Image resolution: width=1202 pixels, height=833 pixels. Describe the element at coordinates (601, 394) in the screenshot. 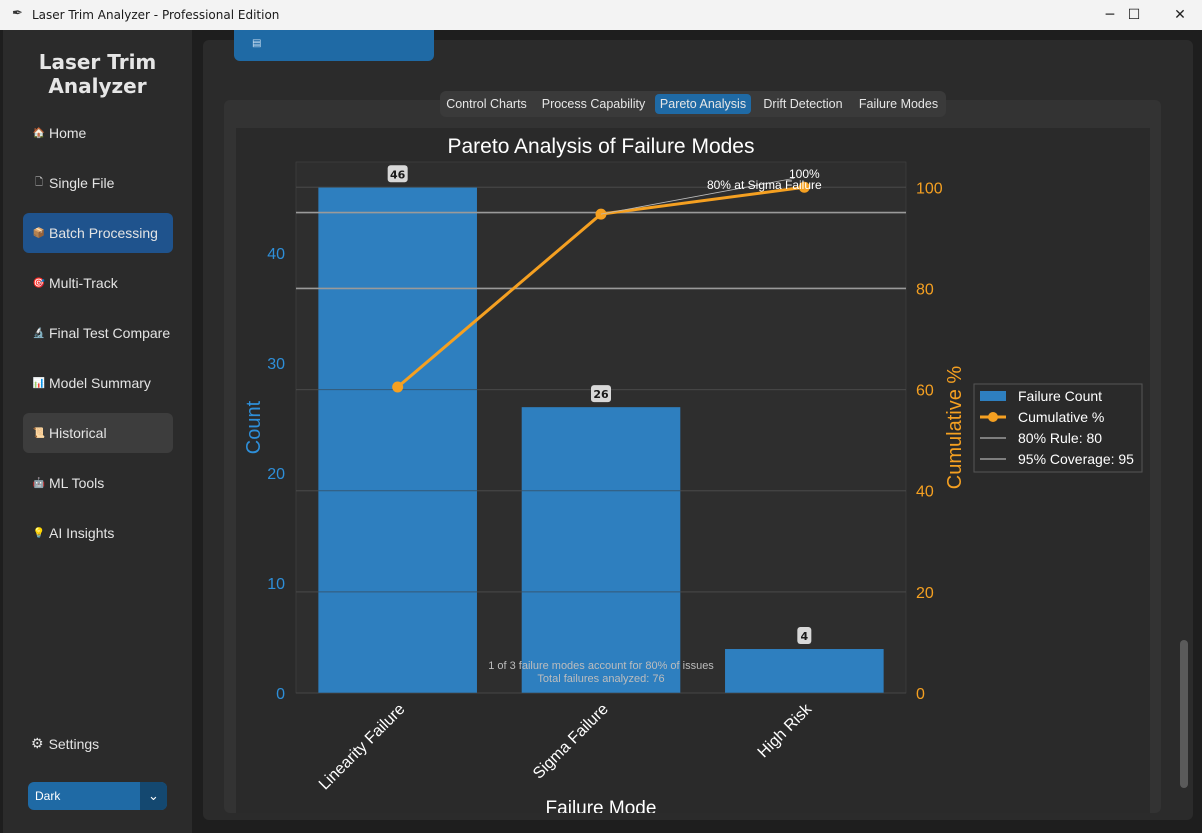

I see `bar-label: 26` at that location.